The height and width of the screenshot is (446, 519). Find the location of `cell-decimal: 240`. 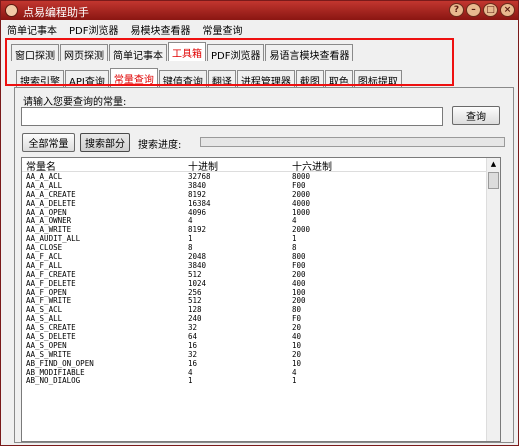

cell-decimal: 240 is located at coordinates (195, 319).